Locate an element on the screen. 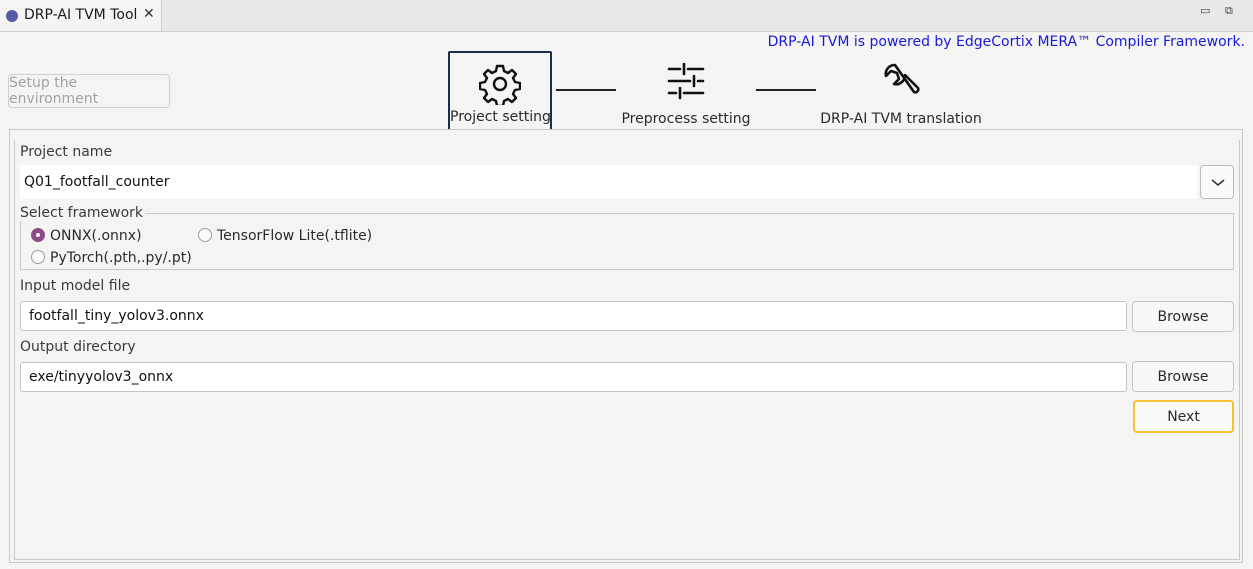 The image size is (1253, 569). radio-onnx is located at coordinates (38, 235).